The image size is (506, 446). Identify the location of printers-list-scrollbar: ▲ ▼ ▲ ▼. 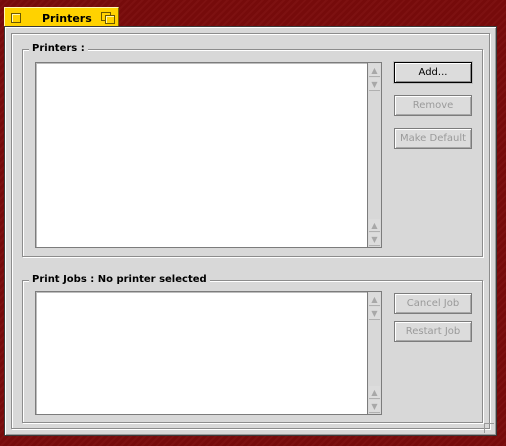
(374, 155).